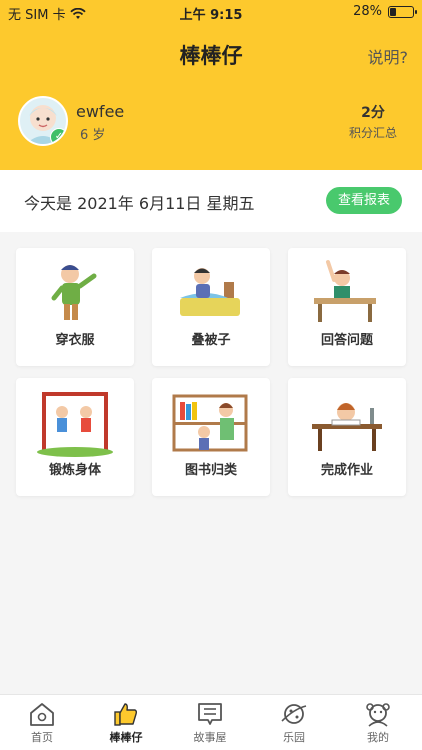  I want to click on tab-label: 首页, so click(42, 737).